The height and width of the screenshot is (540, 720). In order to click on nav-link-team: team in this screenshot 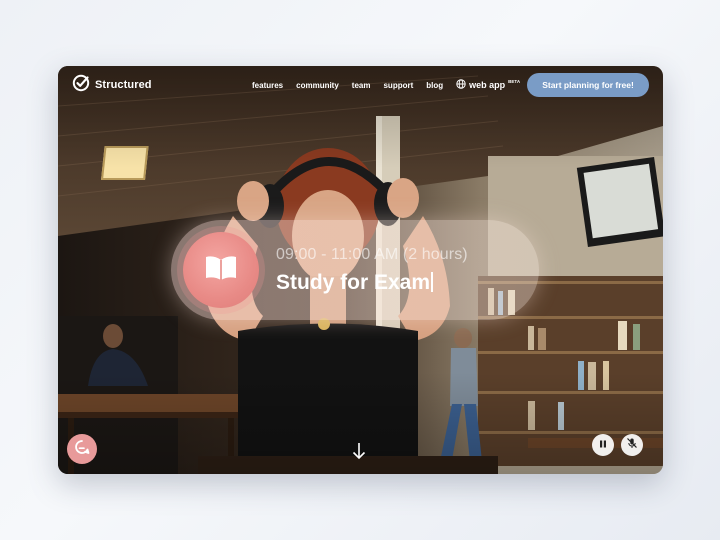, I will do `click(361, 85)`.